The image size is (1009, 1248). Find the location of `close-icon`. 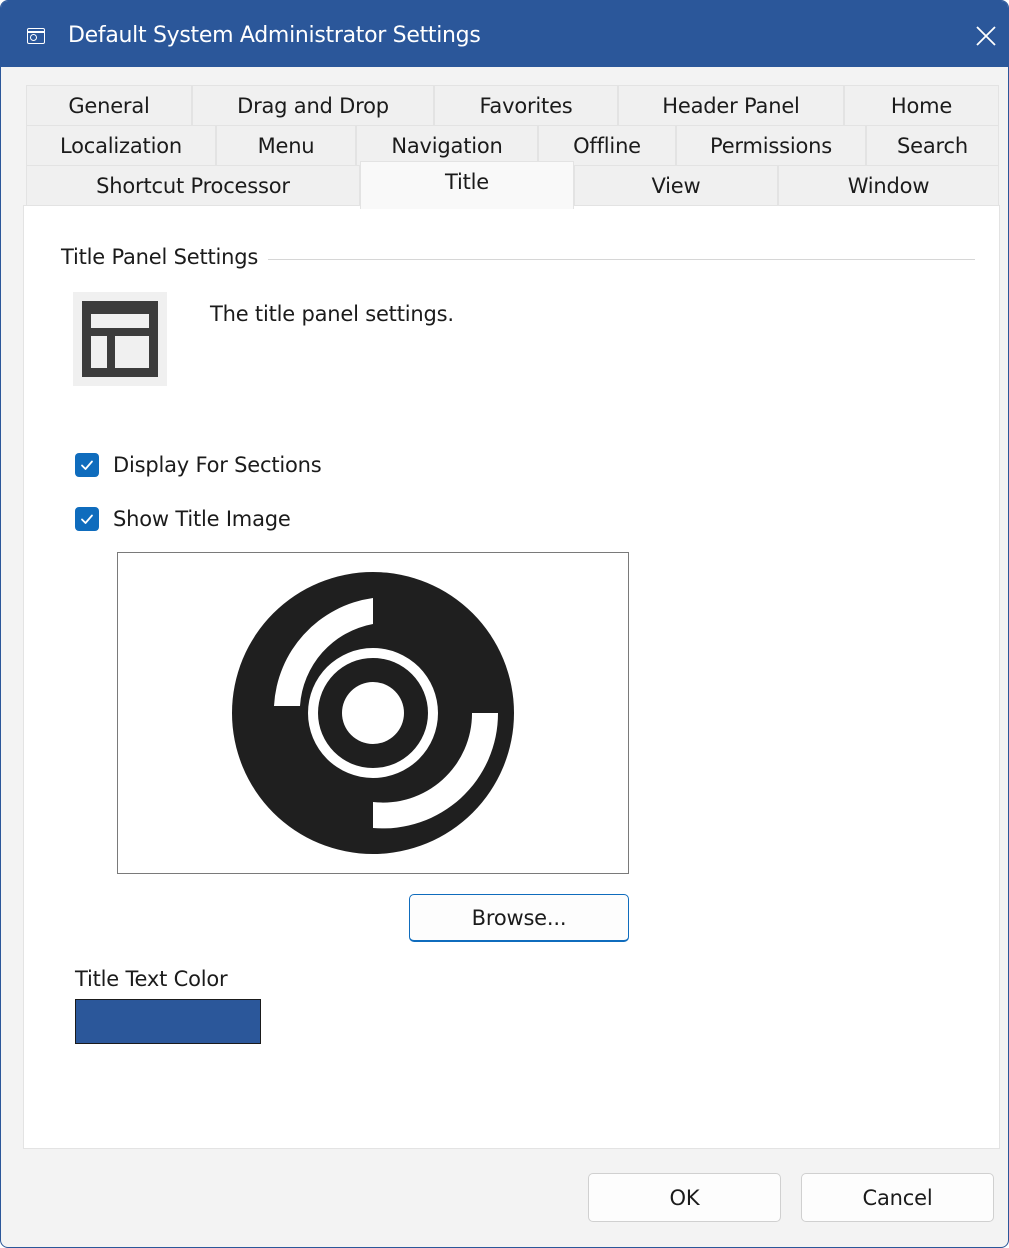

close-icon is located at coordinates (986, 36).